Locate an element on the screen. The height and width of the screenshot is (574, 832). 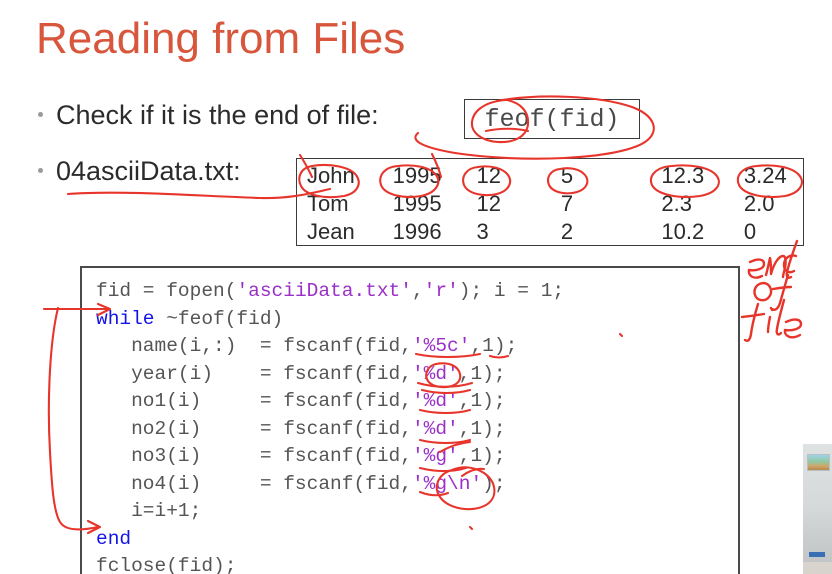
desk-object is located at coordinates (817, 554).